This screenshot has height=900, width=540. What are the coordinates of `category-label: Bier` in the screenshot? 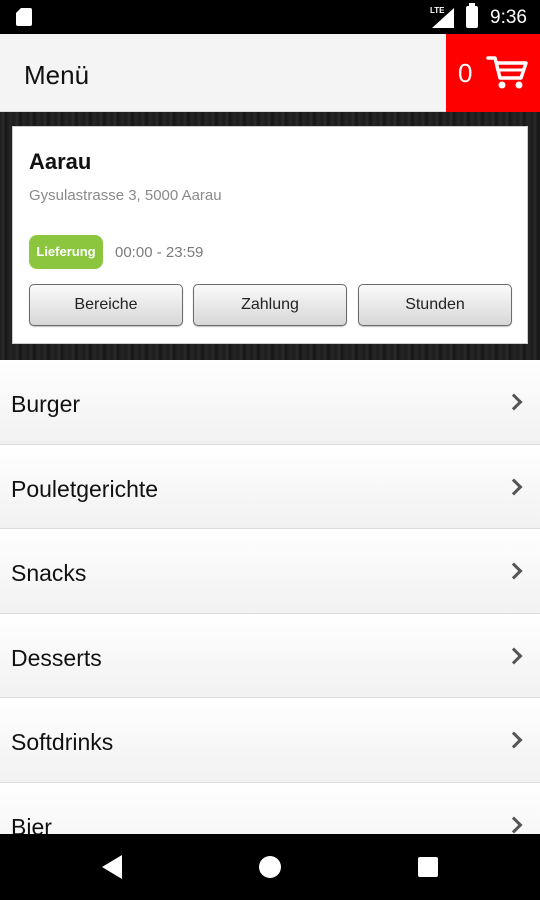 It's located at (31, 824).